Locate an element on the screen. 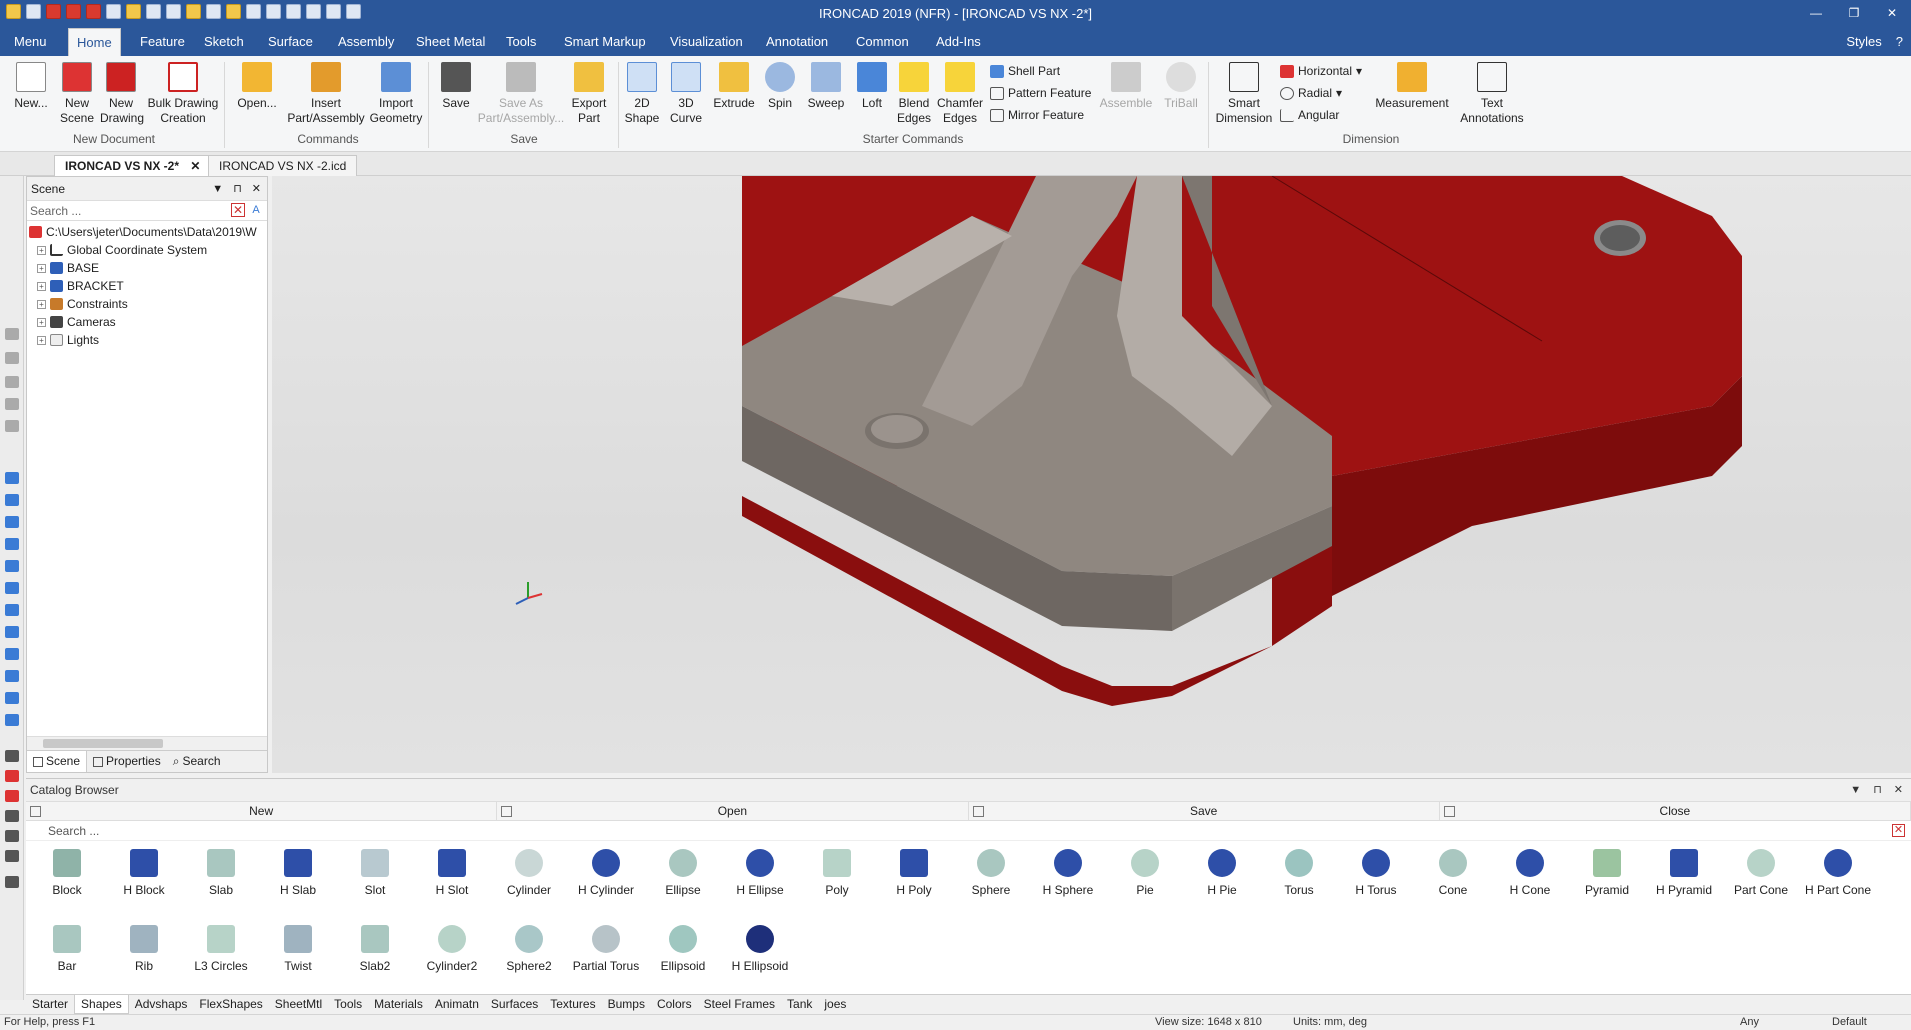 This screenshot has width=1911, height=1030. tab-search: ⌕ Search is located at coordinates (197, 761).